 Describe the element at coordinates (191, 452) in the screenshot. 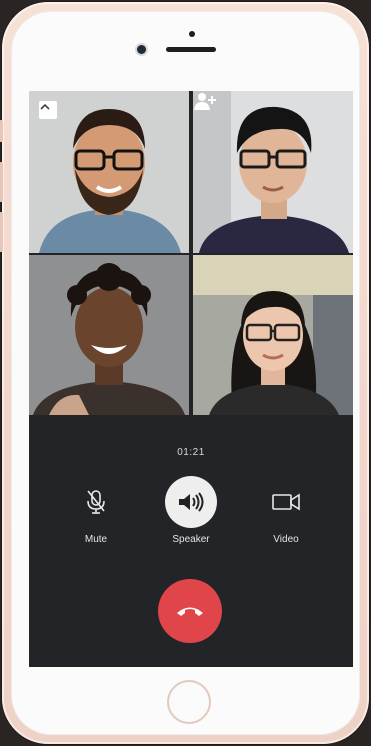

I see `call-timer: 01:21` at that location.